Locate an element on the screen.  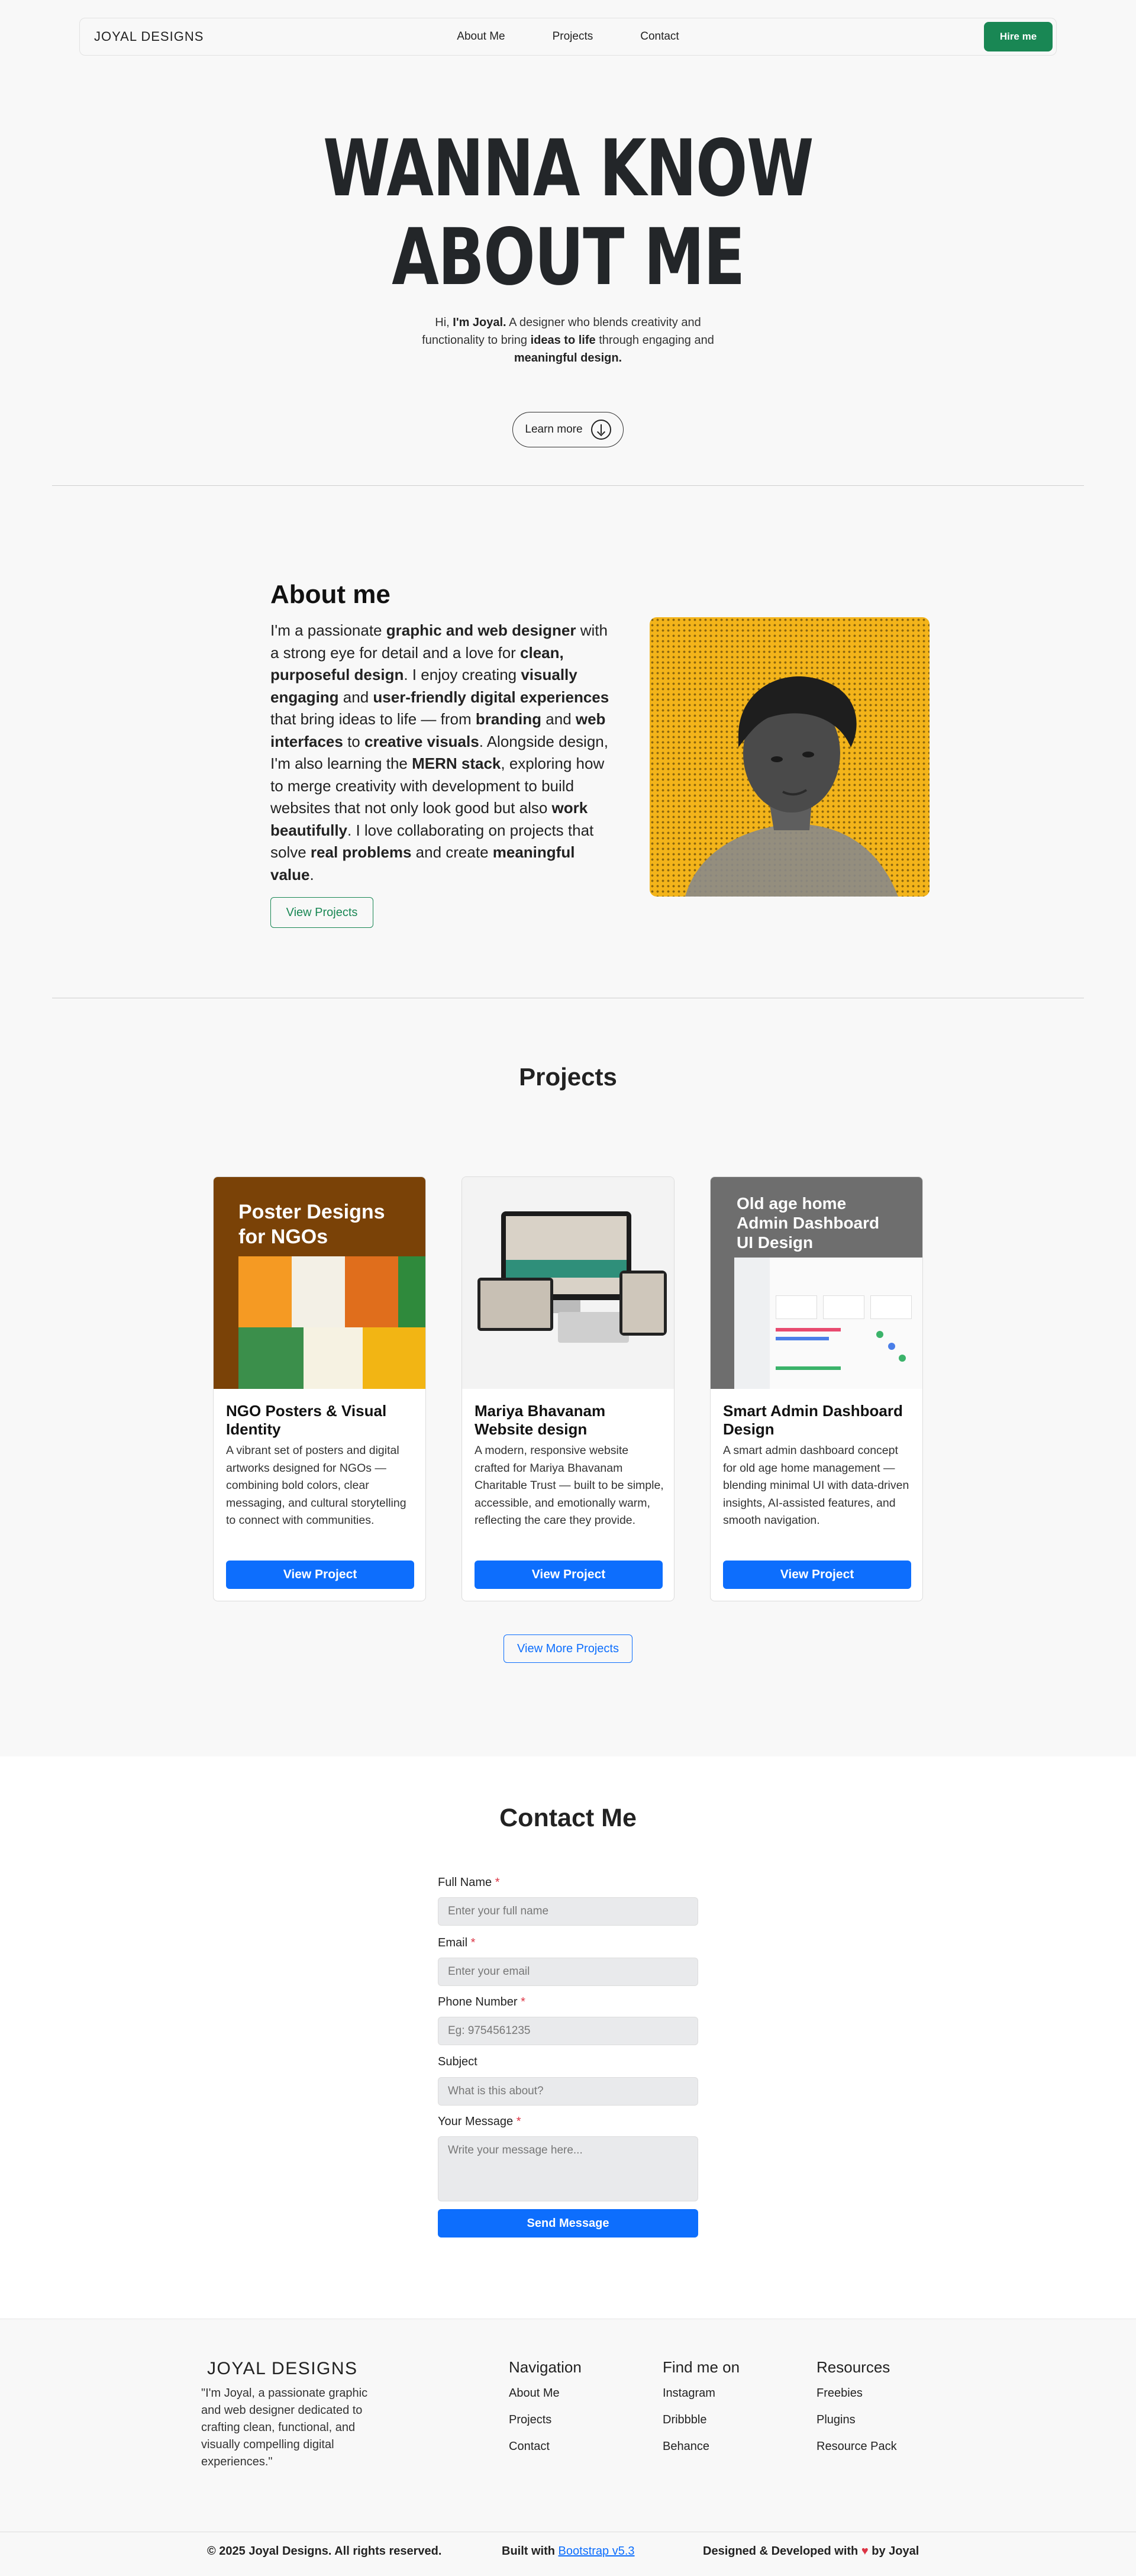
about-bold: creative visuals is located at coordinates (421, 741).